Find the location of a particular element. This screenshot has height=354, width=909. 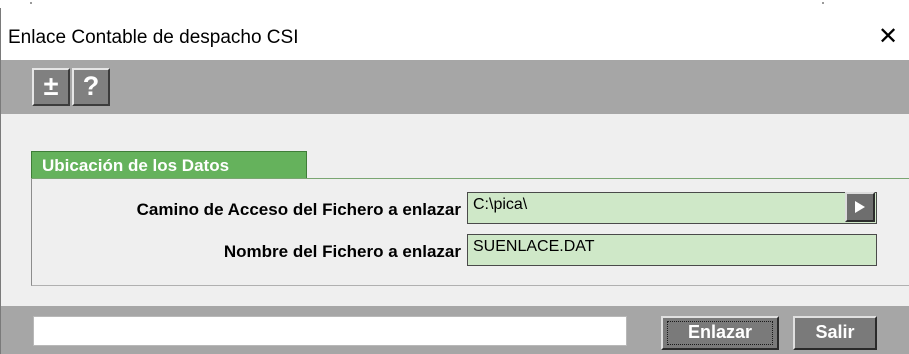

focus-ring is located at coordinates (720, 333).